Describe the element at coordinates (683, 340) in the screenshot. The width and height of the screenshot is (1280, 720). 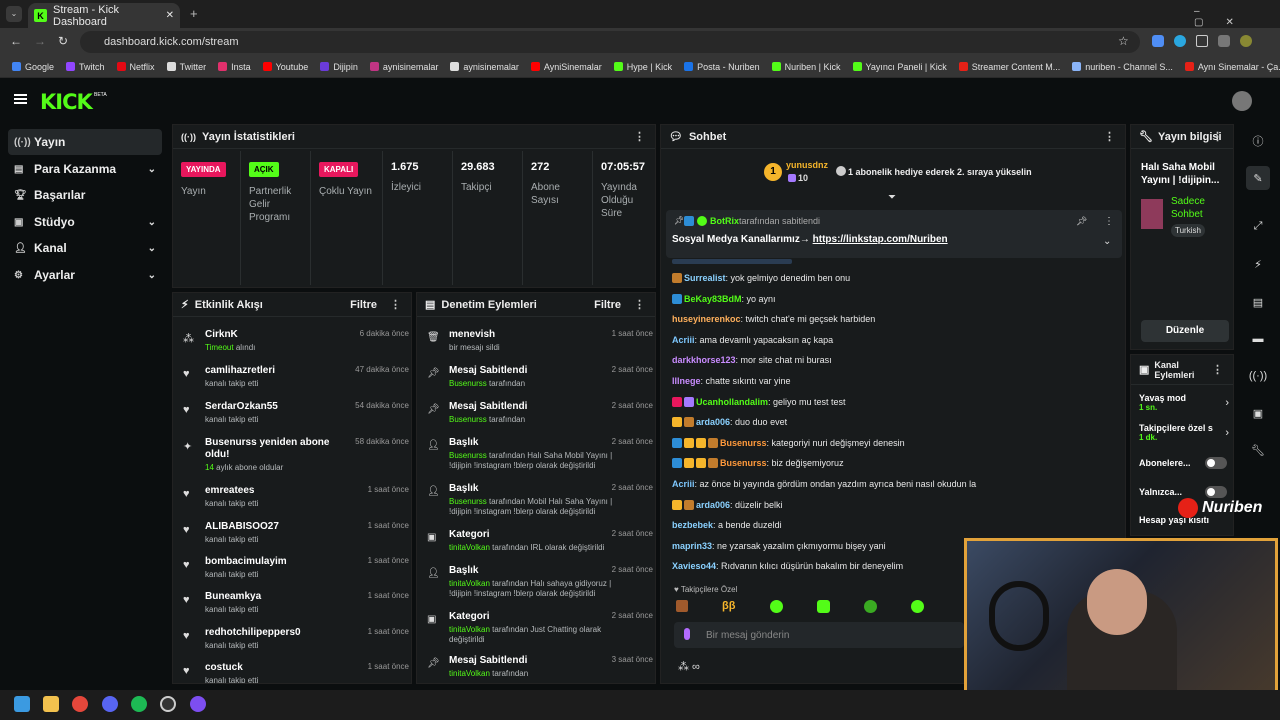
I see `chat-username: Acriii` at that location.